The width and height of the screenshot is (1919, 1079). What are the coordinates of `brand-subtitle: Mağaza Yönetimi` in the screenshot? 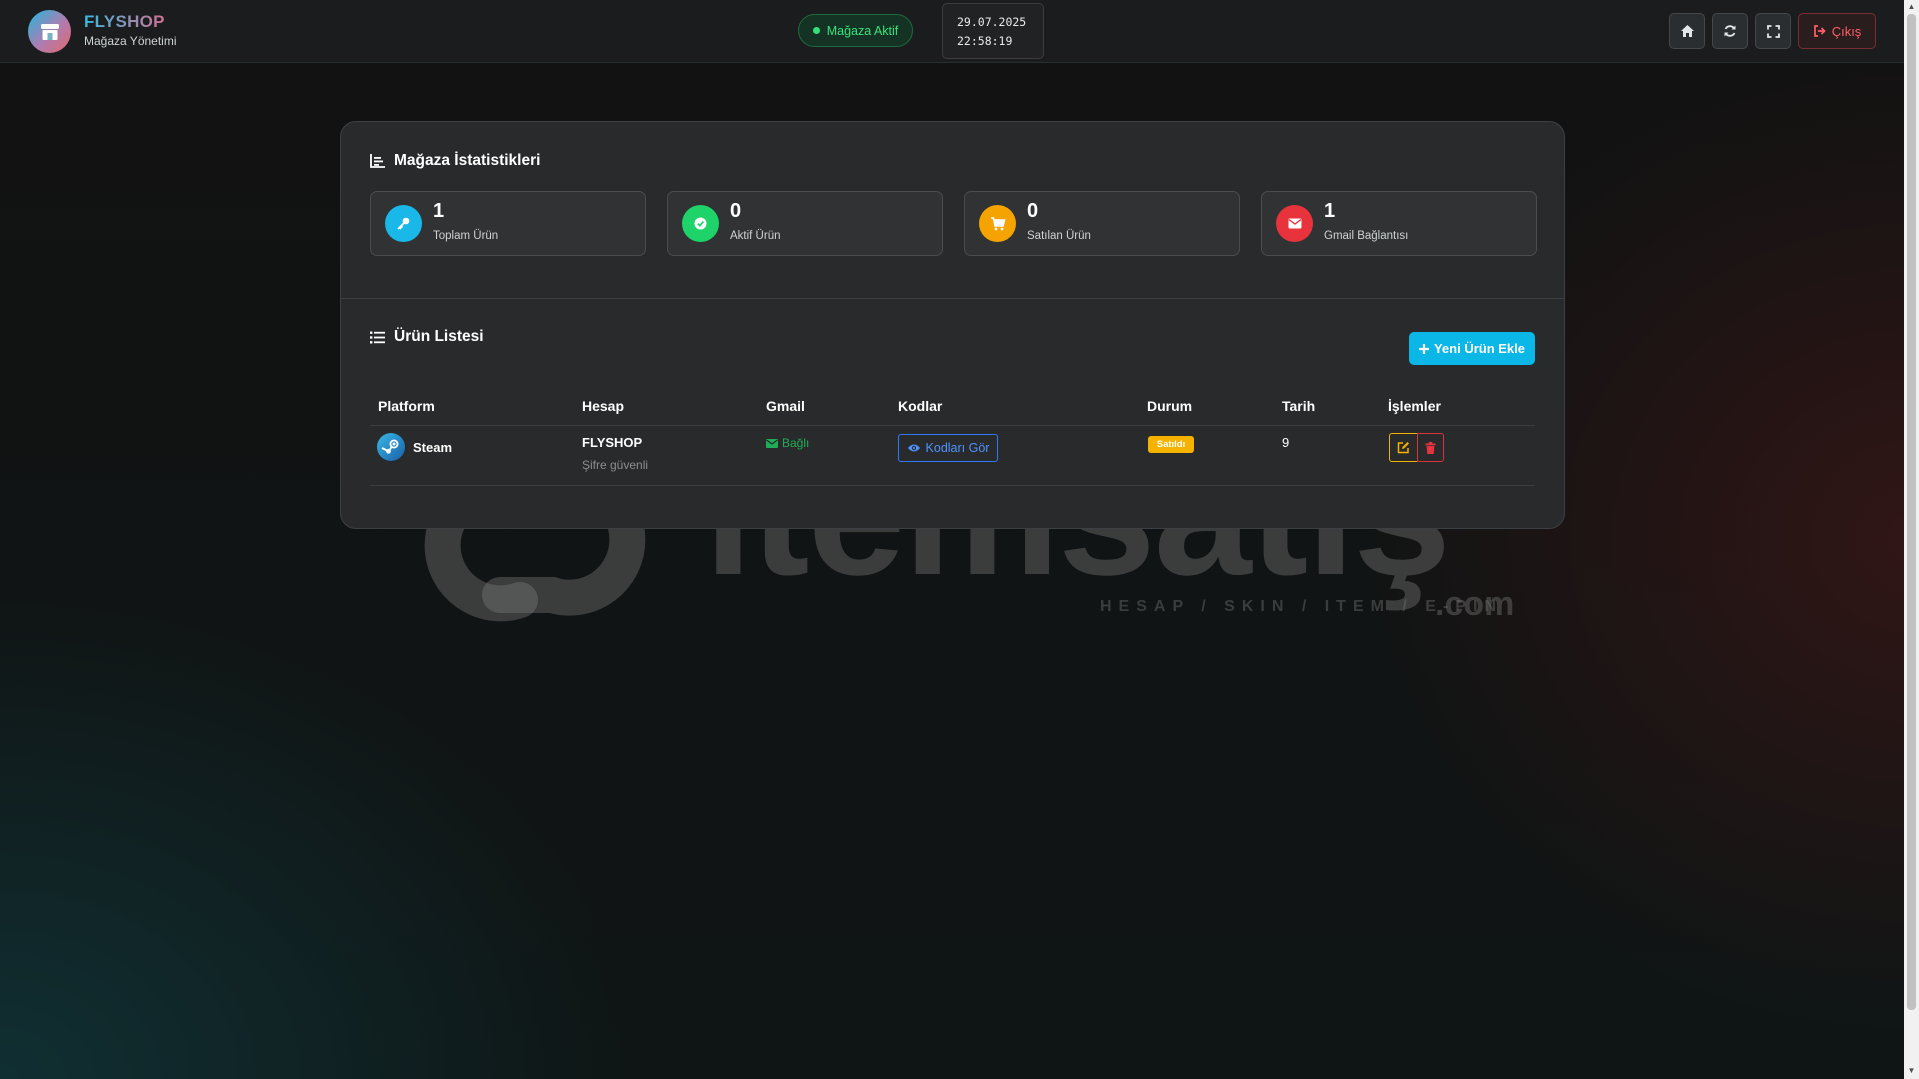 It's located at (130, 41).